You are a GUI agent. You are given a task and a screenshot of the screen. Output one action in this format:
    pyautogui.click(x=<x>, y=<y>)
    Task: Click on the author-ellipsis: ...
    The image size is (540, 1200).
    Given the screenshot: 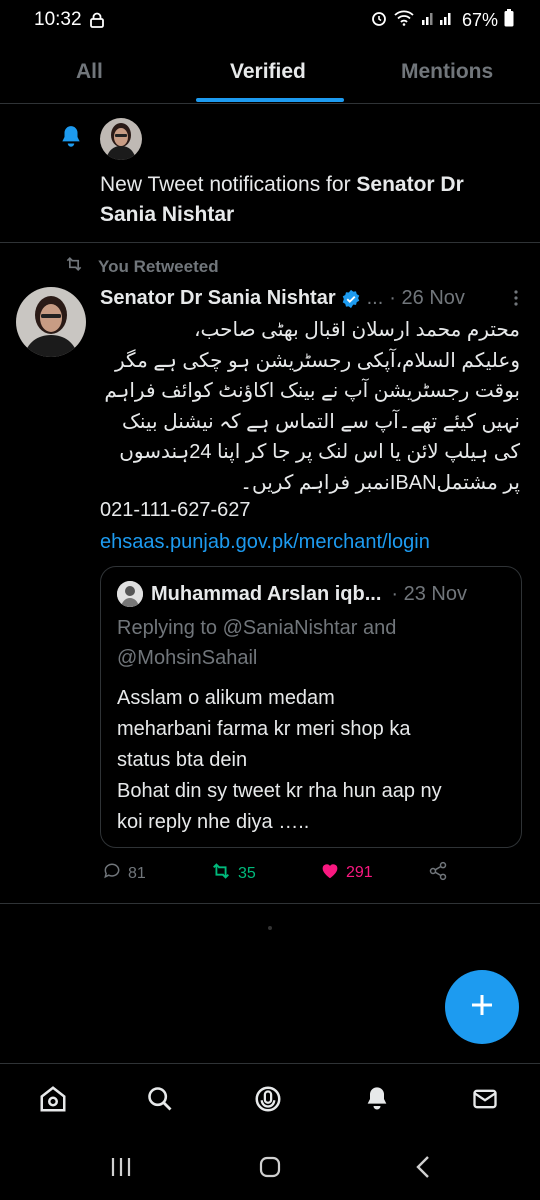 What is the action you would take?
    pyautogui.click(x=375, y=298)
    